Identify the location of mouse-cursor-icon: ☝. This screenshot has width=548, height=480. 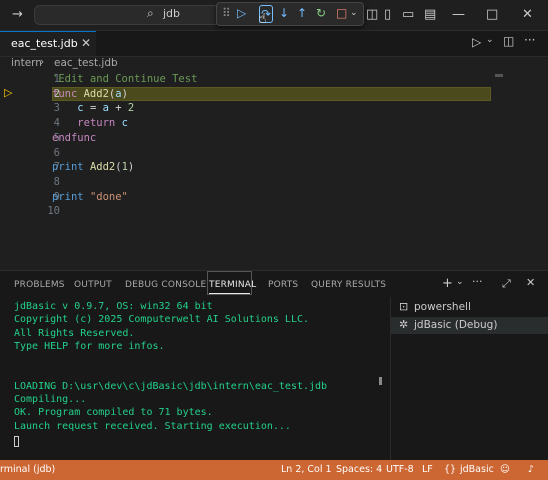
(262, 19).